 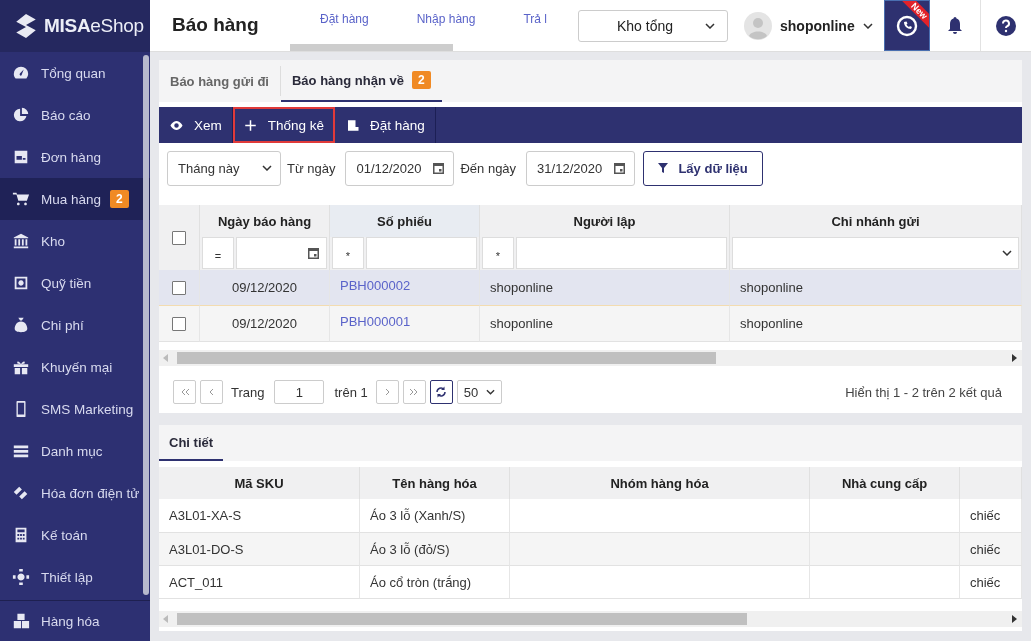 What do you see at coordinates (218, 253) in the screenshot?
I see `operator-button: =` at bounding box center [218, 253].